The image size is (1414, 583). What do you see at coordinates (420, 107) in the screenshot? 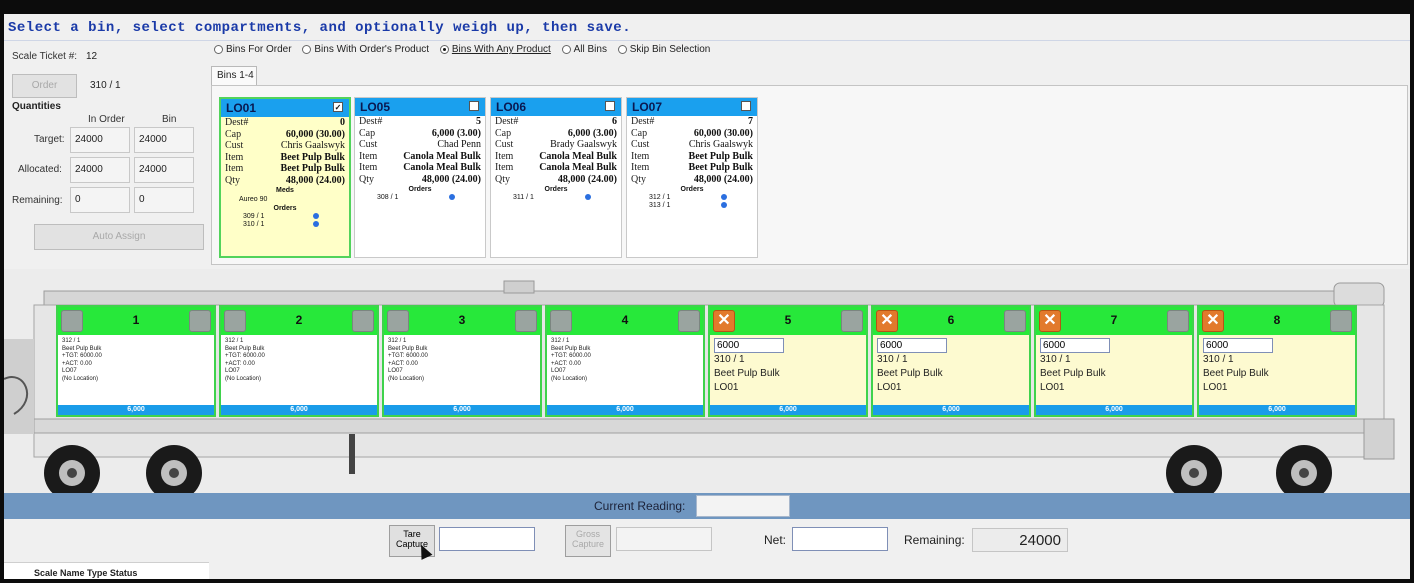
I see `bin-header: LO05` at bounding box center [420, 107].